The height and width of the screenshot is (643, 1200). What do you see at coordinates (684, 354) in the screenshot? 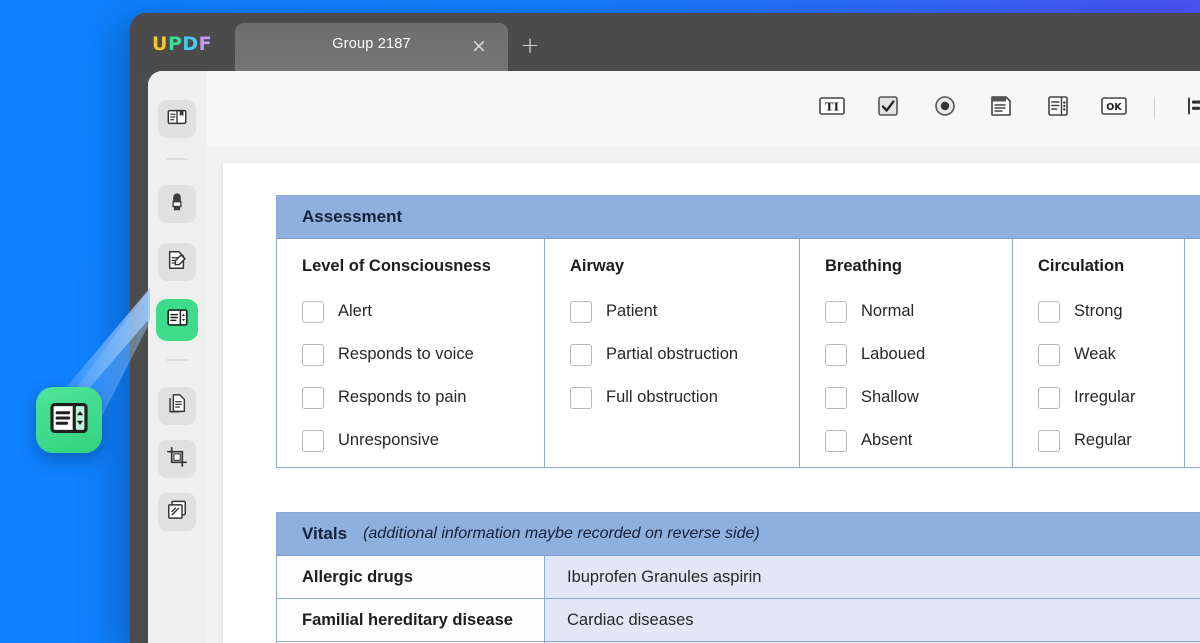
I see `checkbox-option: Partial obstruction` at bounding box center [684, 354].